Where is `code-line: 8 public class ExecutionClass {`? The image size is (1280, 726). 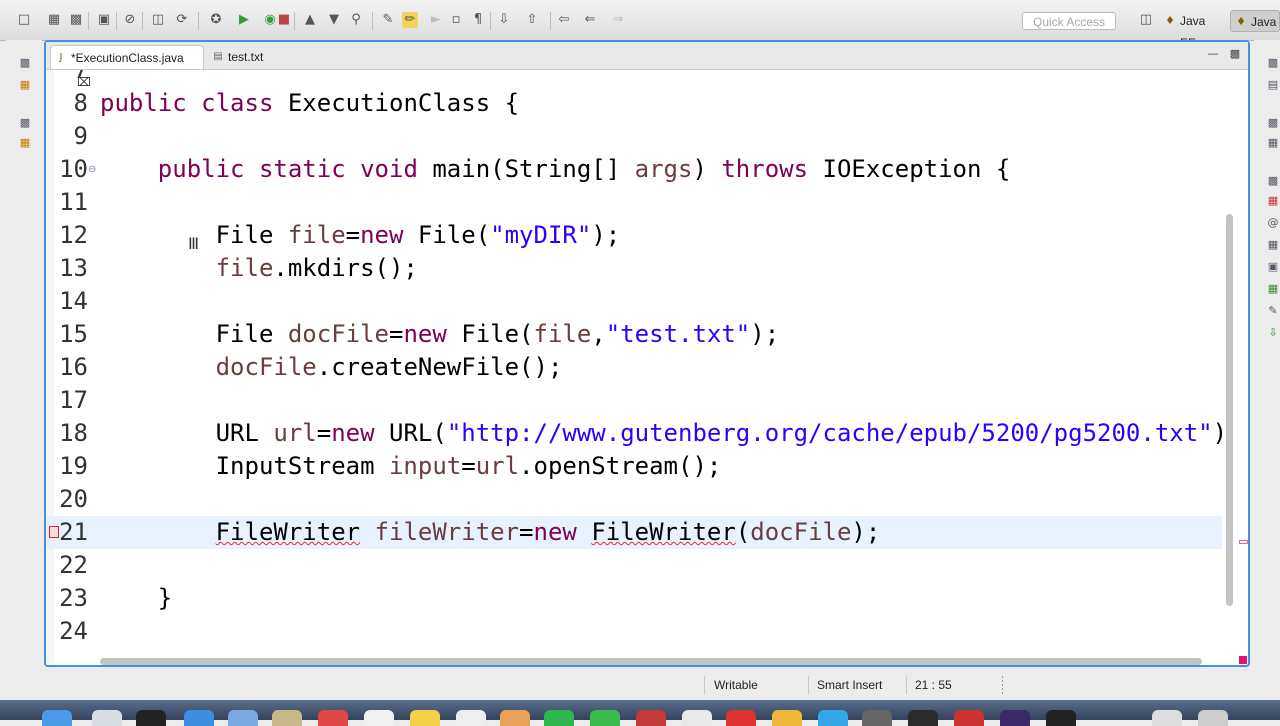 code-line: 8 public class ExecutionClass { is located at coordinates (634, 103).